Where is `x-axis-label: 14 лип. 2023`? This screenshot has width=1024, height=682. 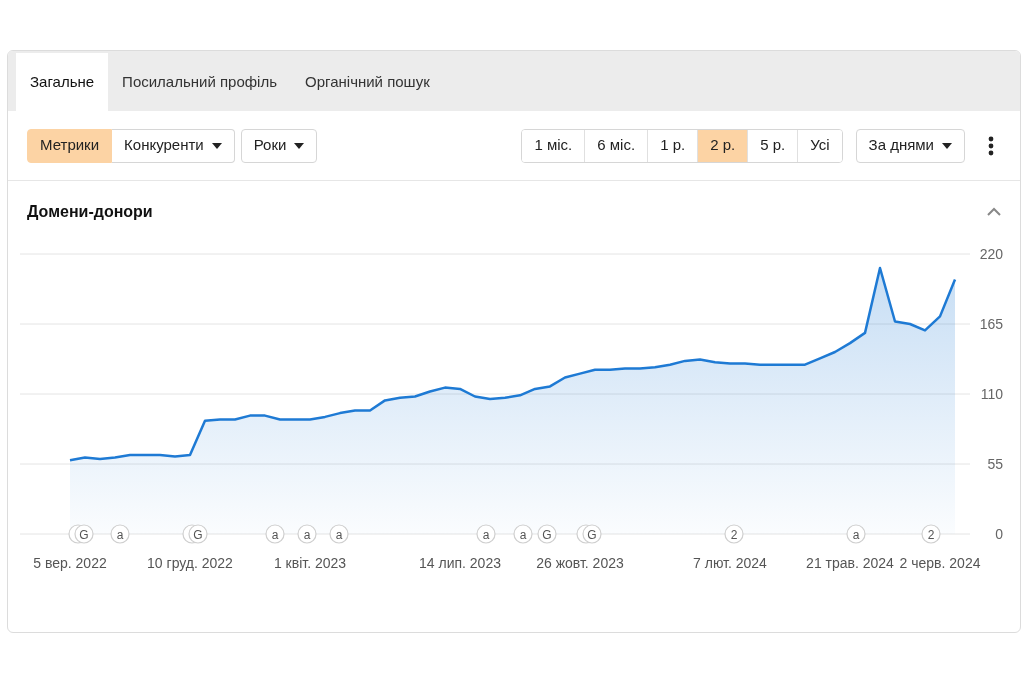 x-axis-label: 14 лип. 2023 is located at coordinates (460, 563).